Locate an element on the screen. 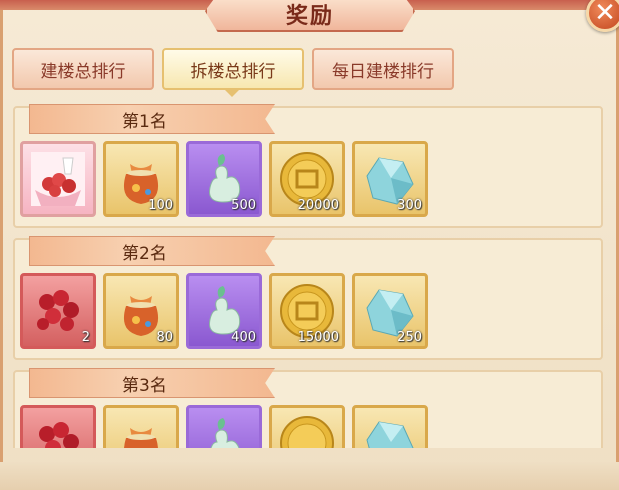 The width and height of the screenshot is (619, 490). reward-item: 20000 is located at coordinates (307, 179).